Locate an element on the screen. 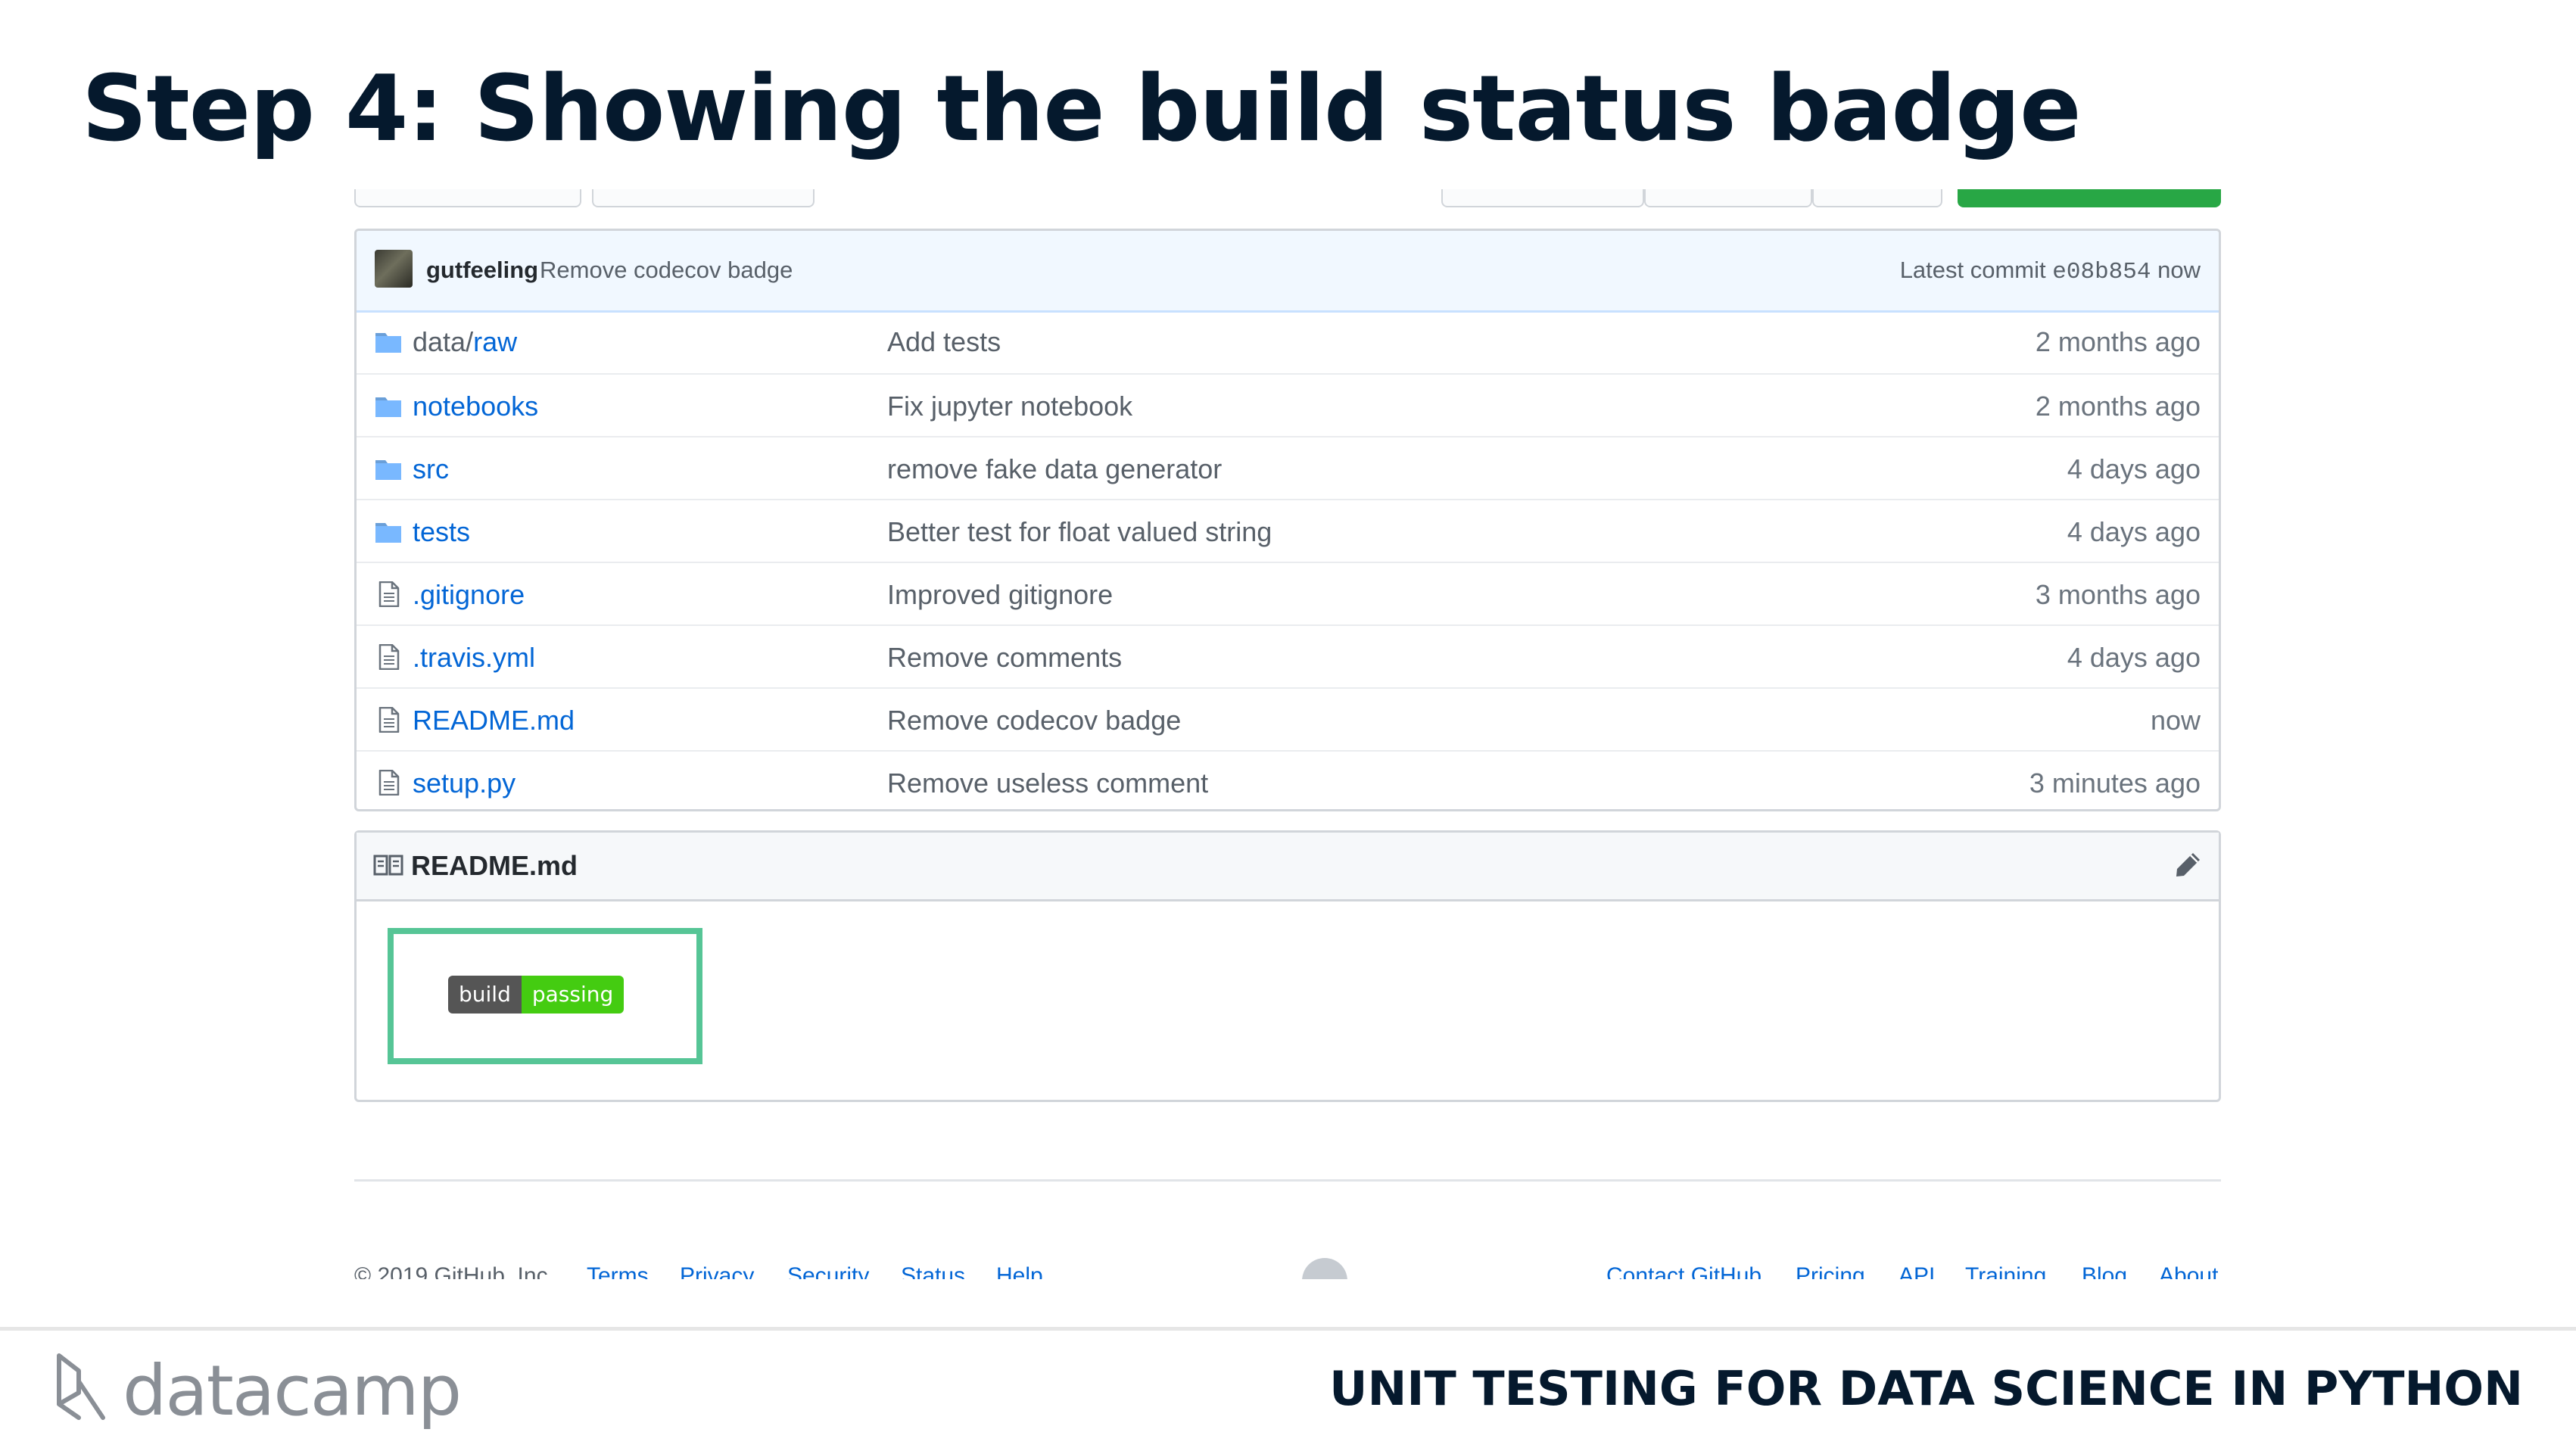  file-name-text: src is located at coordinates (431, 468).